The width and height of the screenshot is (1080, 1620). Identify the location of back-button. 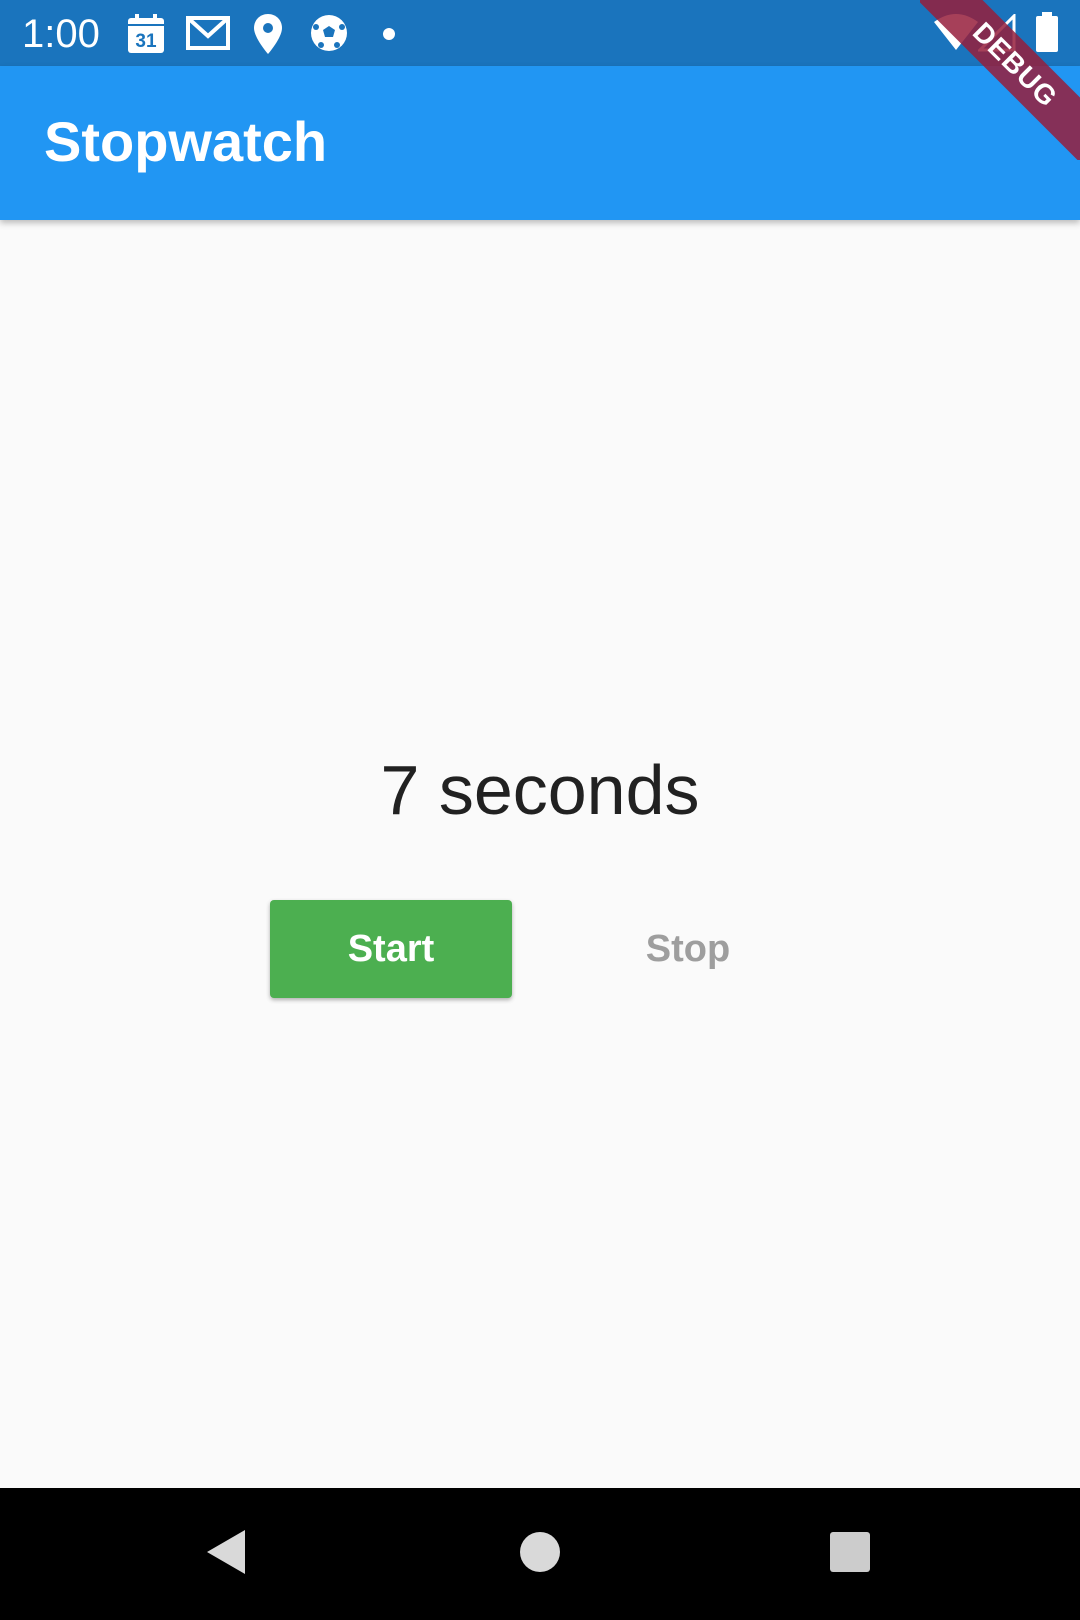
(226, 1554).